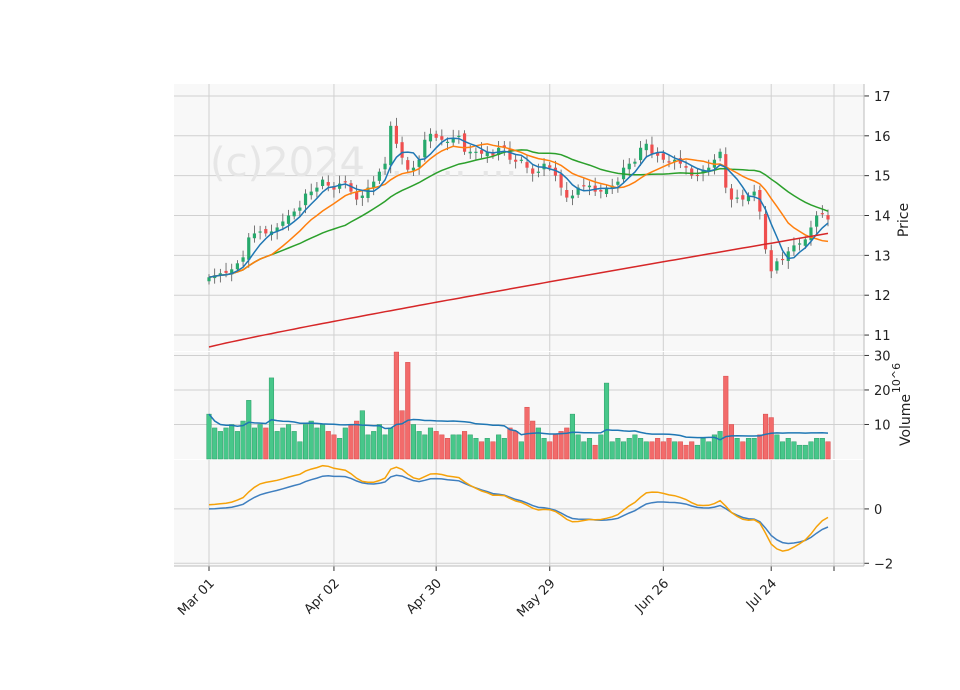  What do you see at coordinates (882, 391) in the screenshot?
I see `volume-tick-label: 20` at bounding box center [882, 391].